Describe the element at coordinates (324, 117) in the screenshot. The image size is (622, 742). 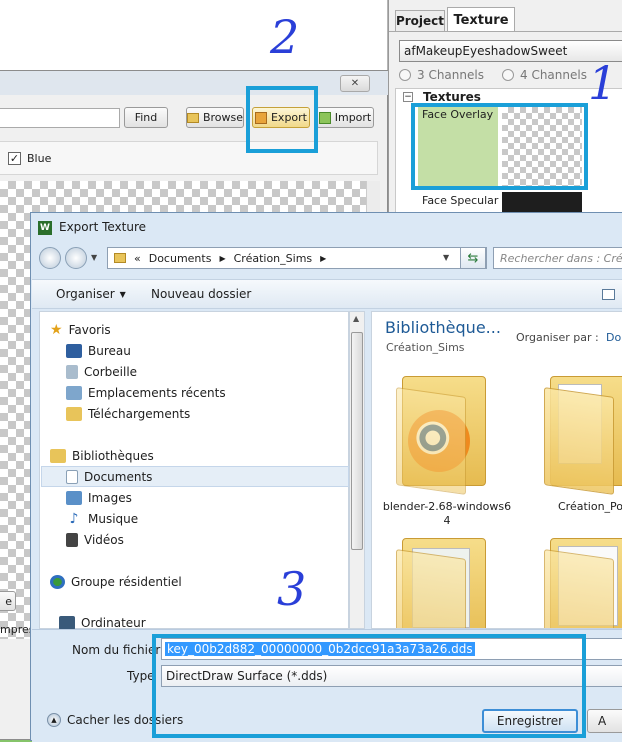
I see `import-icon` at that location.